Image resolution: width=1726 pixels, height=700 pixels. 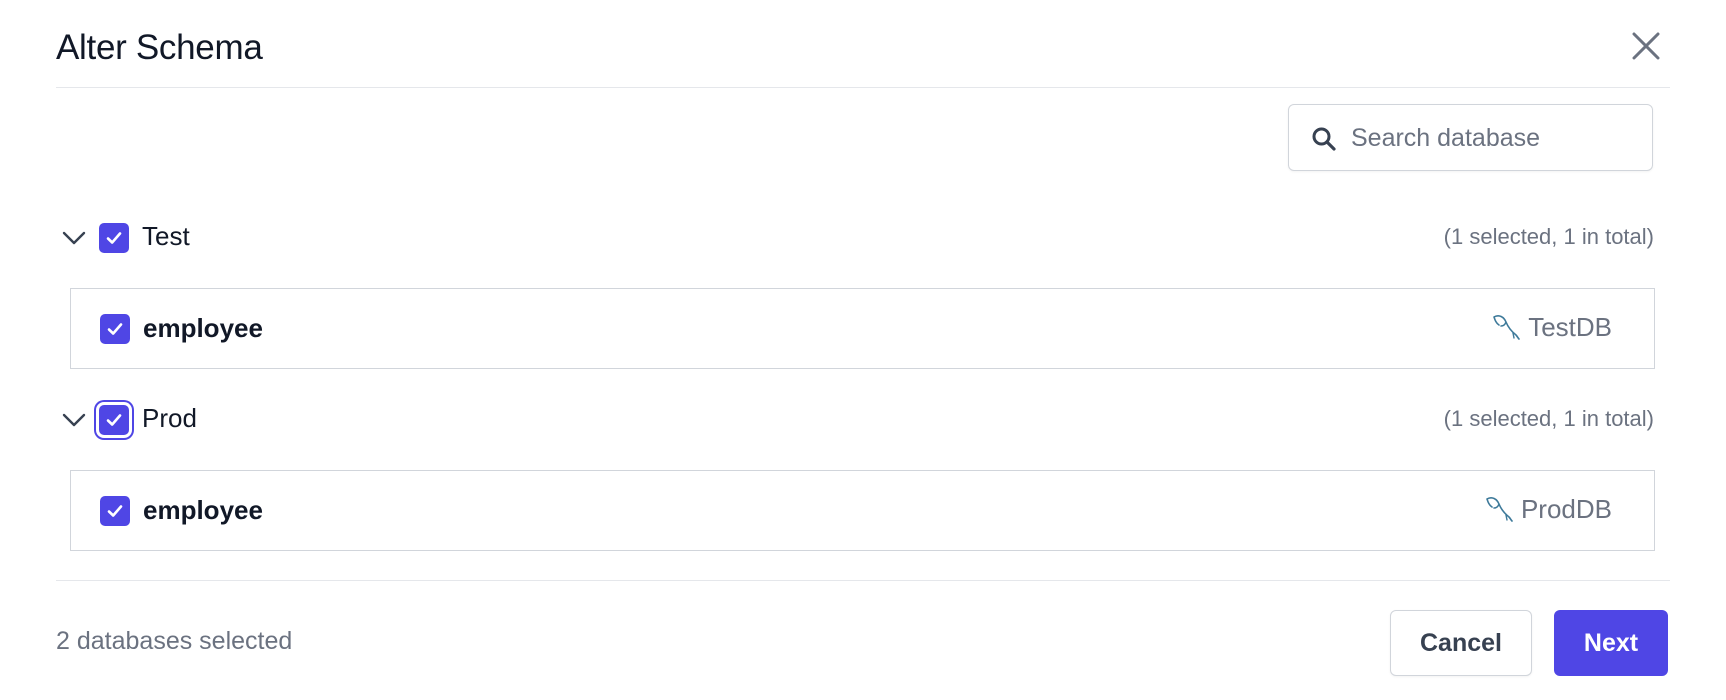 What do you see at coordinates (1611, 643) in the screenshot?
I see `next-button: Next` at bounding box center [1611, 643].